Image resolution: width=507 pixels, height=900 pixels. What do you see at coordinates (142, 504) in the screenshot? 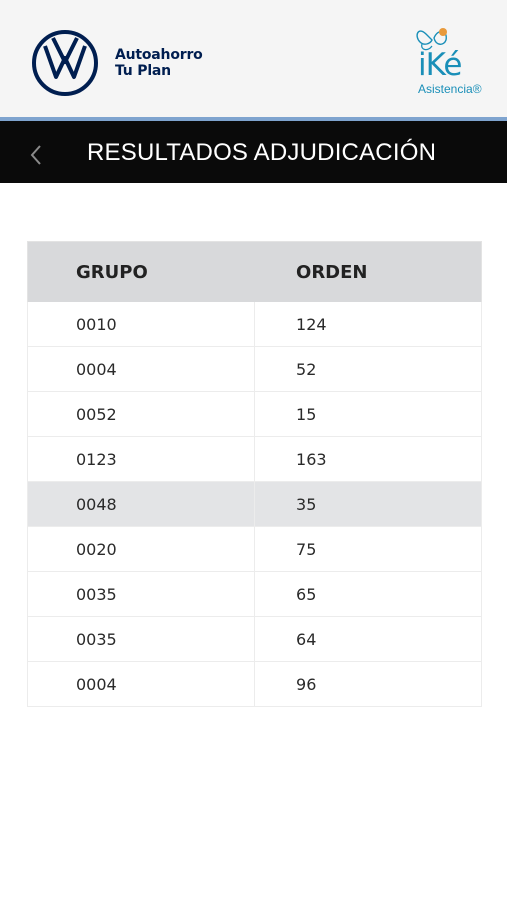
I see `cell-grupo: 0048` at bounding box center [142, 504].